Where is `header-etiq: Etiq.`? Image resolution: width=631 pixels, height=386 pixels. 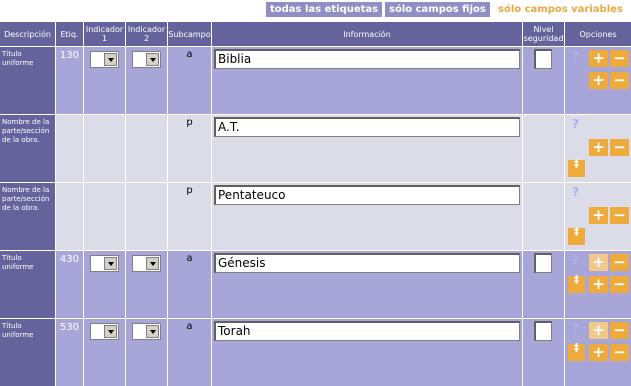
header-etiq: Etiq. is located at coordinates (69, 34).